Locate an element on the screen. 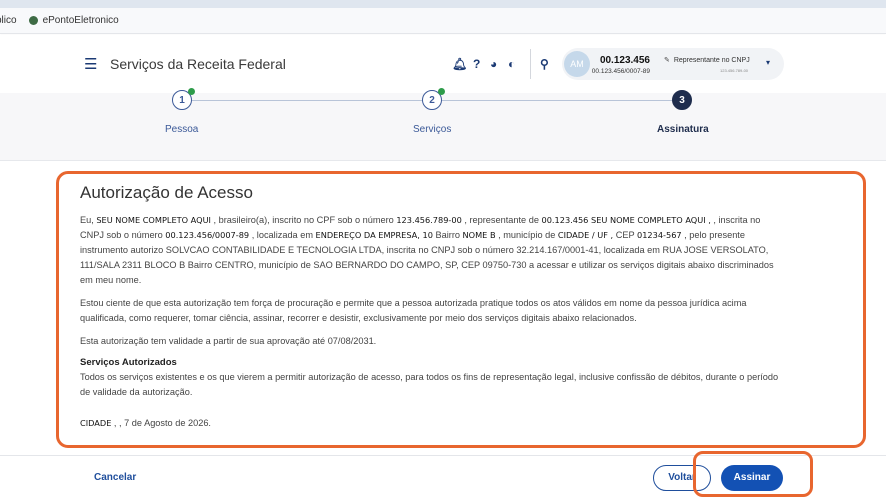  pencil-icon: ✎ is located at coordinates (667, 60).